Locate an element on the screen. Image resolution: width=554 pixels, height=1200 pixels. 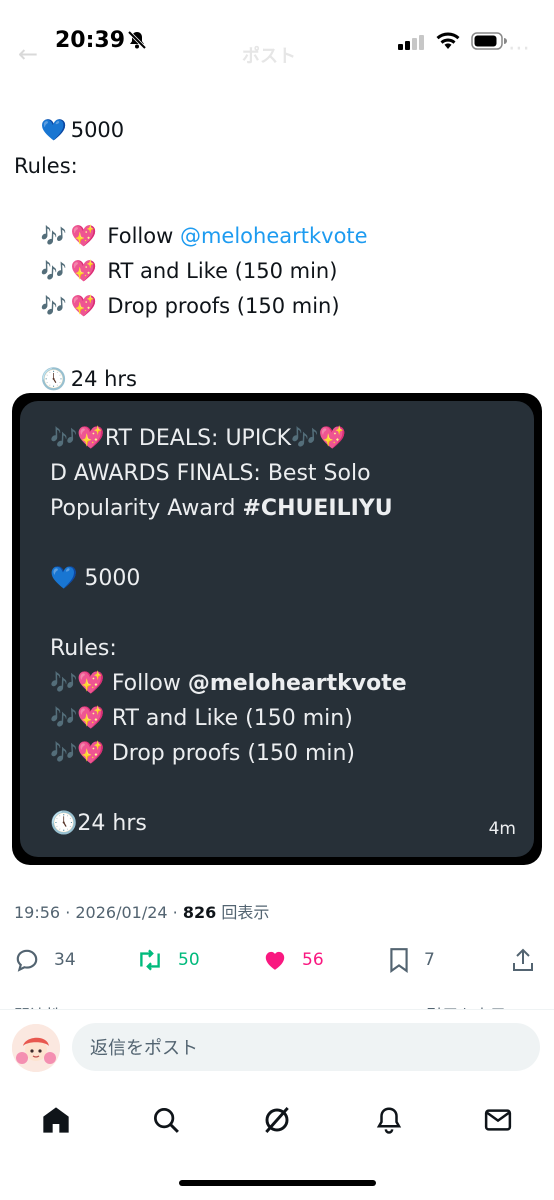
bell-icon is located at coordinates (389, 1120).